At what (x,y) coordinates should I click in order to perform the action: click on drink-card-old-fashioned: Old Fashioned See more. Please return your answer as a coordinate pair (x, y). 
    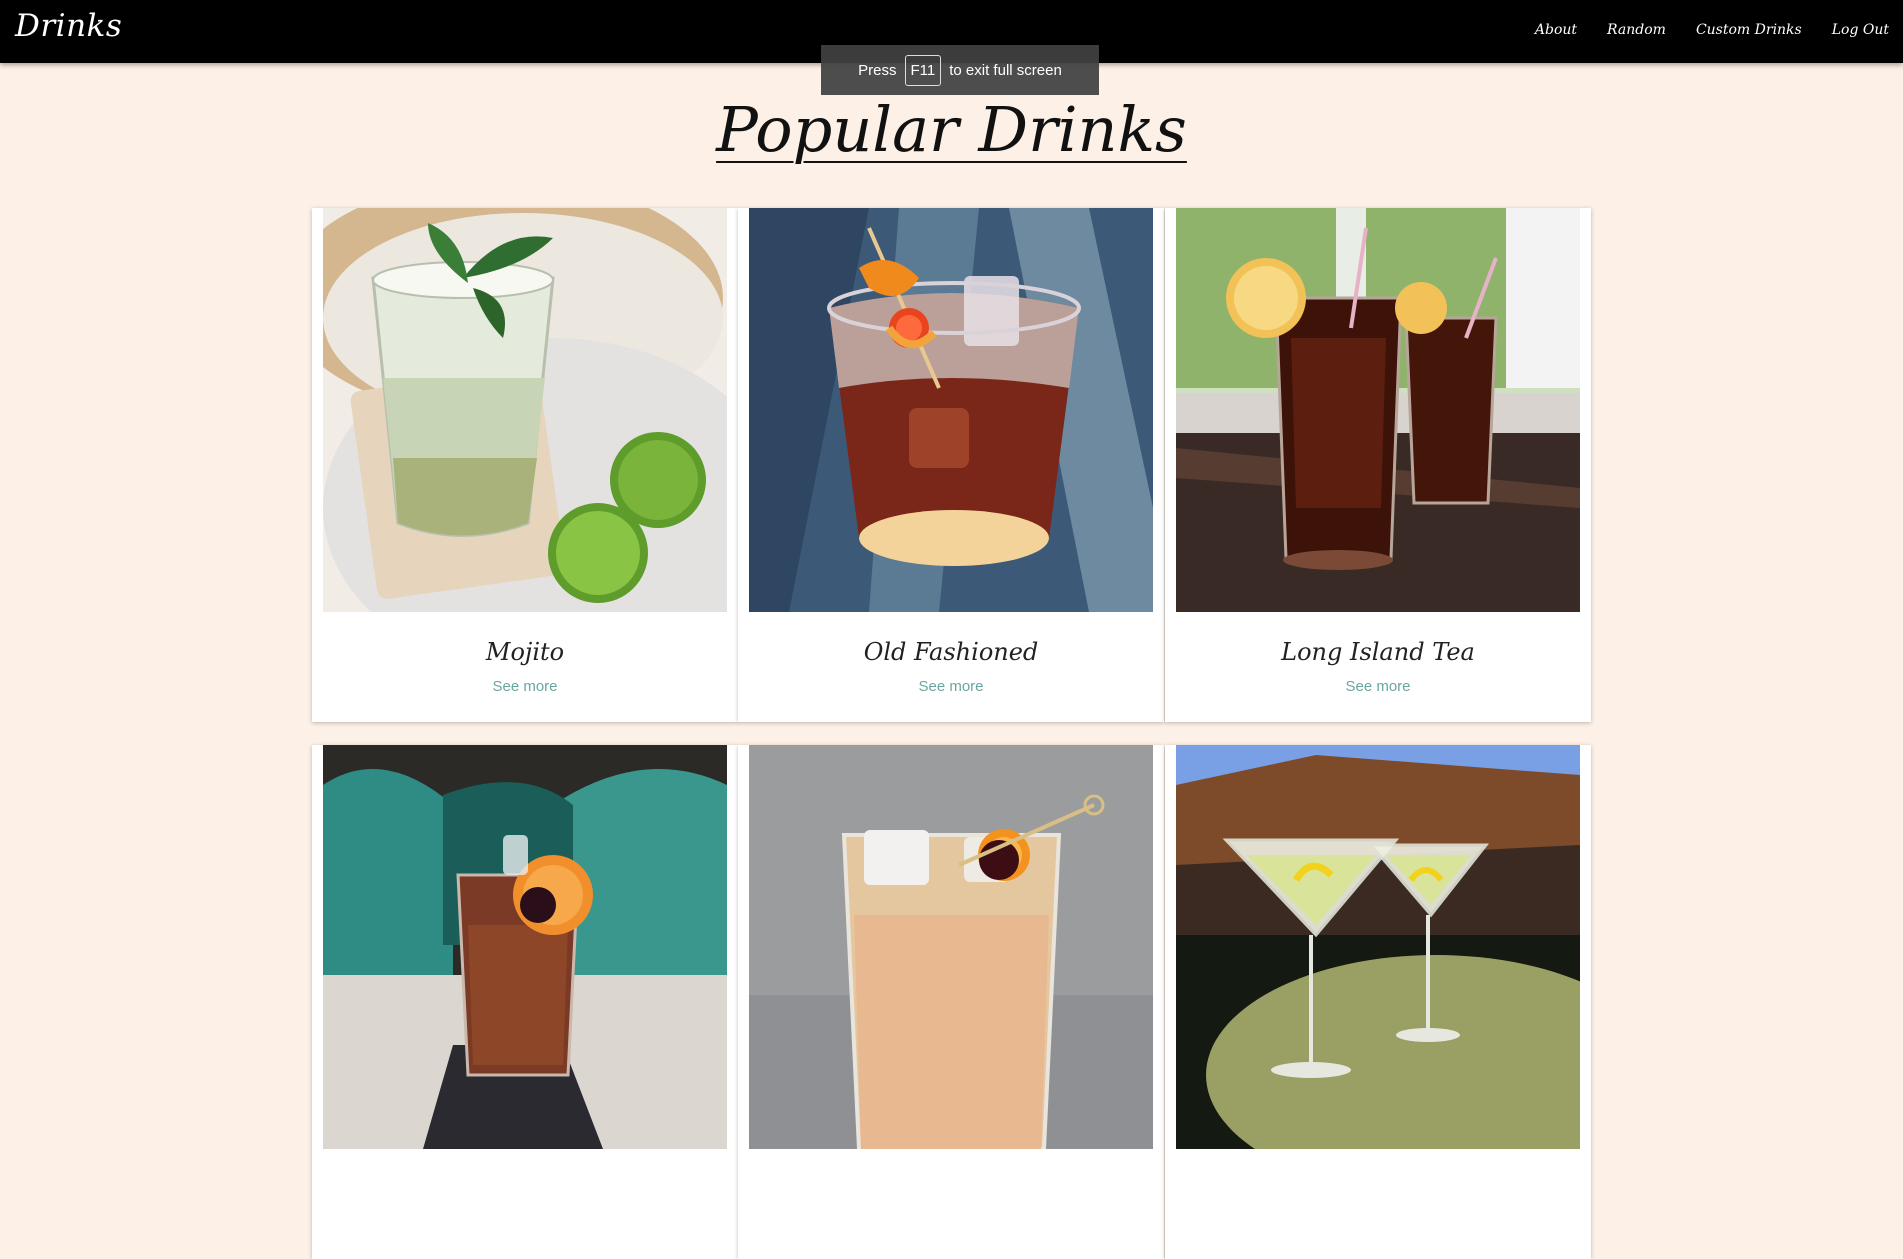
    Looking at the image, I should click on (951, 465).